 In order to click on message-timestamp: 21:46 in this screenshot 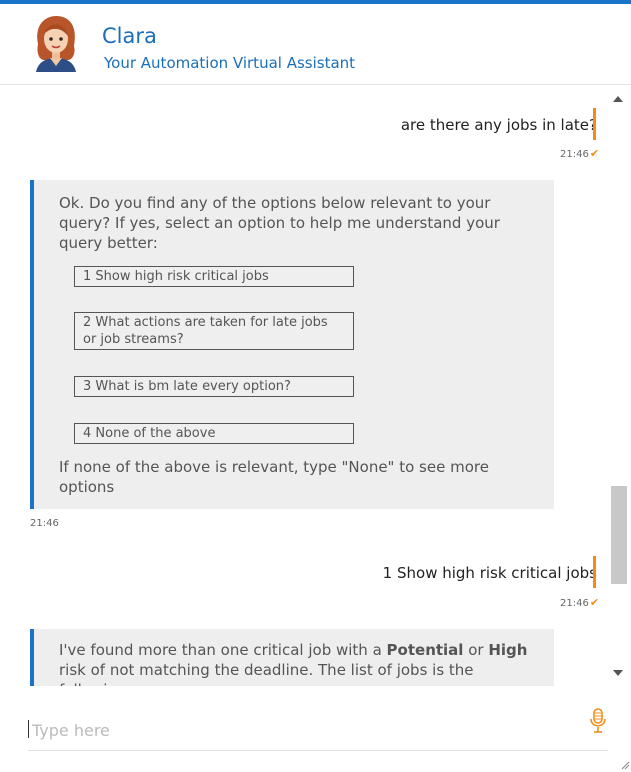, I will do `click(44, 523)`.